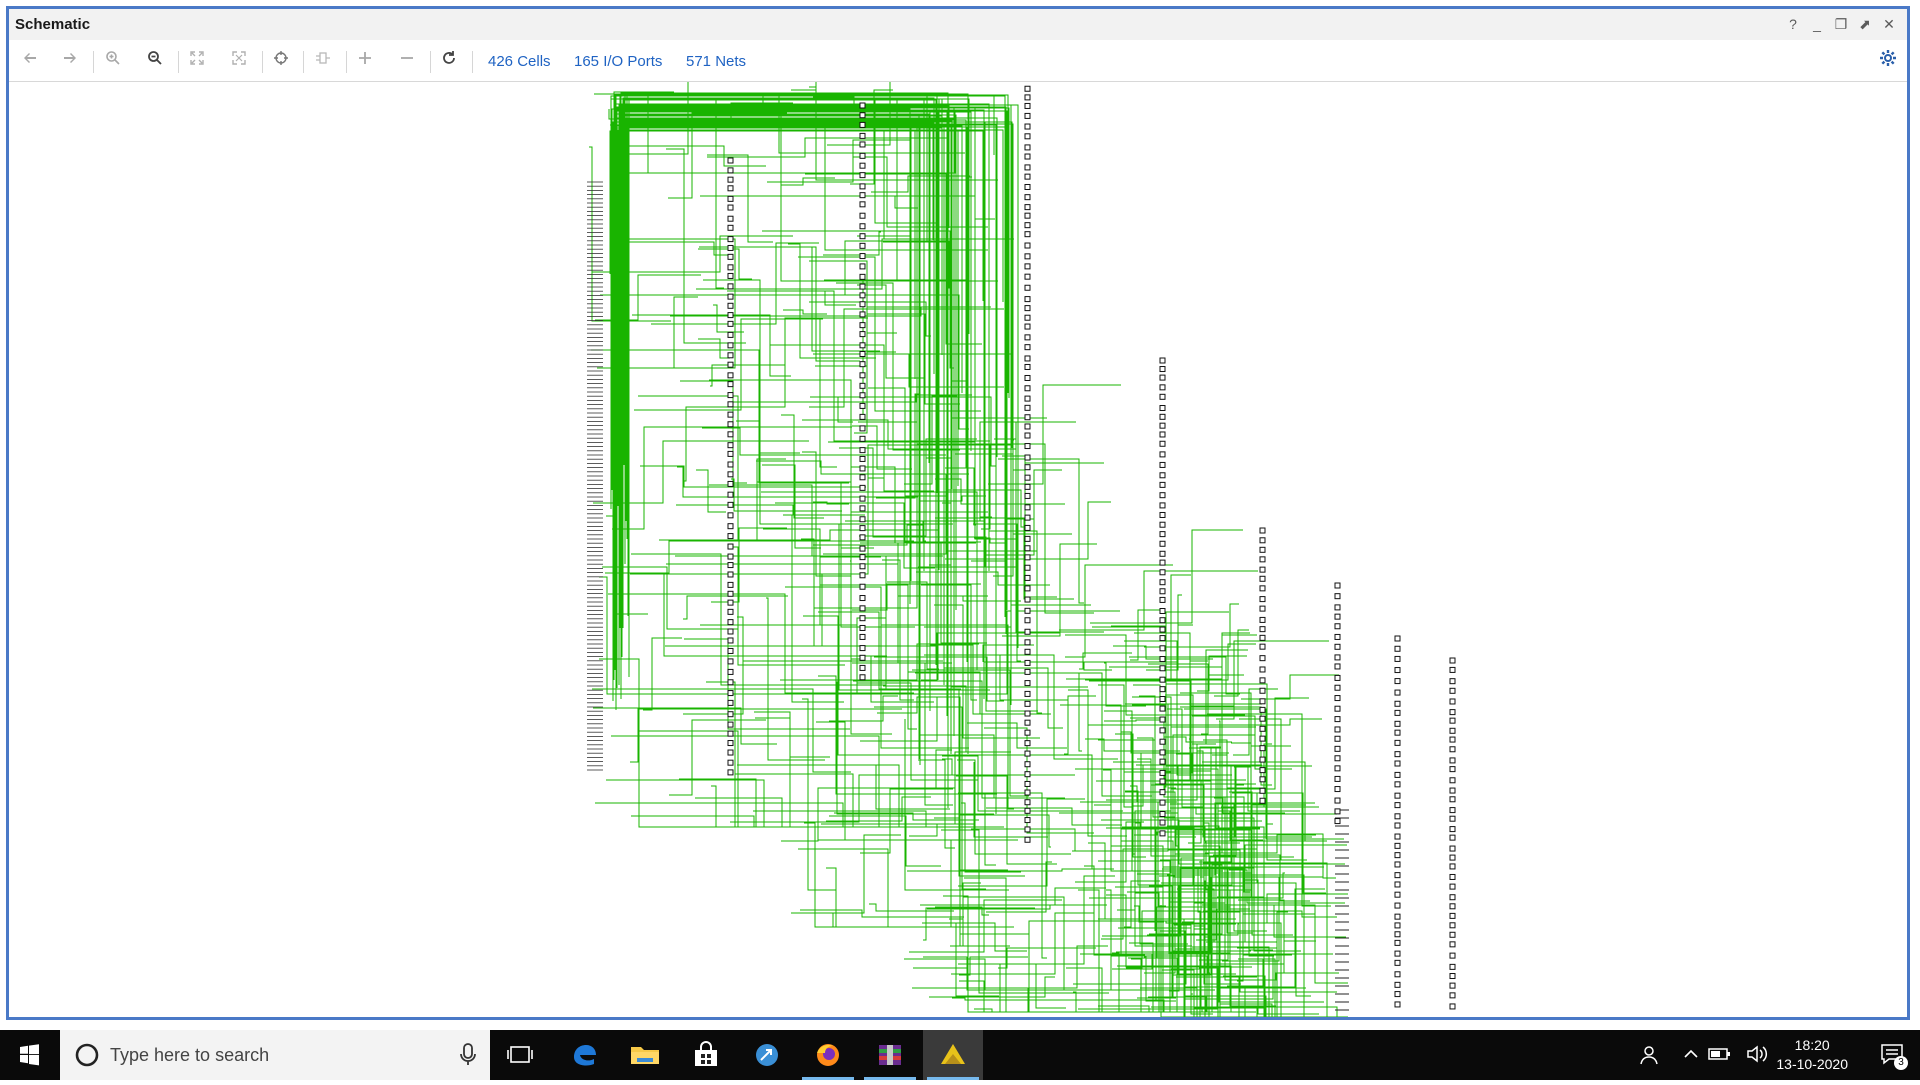 The image size is (1920, 1085). Describe the element at coordinates (1720, 1056) in the screenshot. I see `battery-icon` at that location.